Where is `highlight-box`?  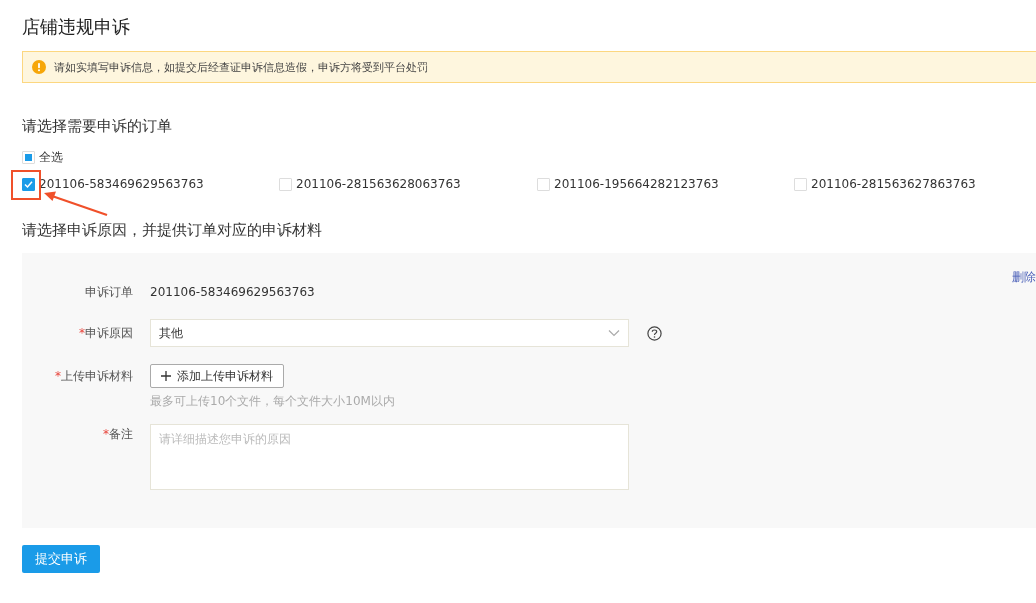
highlight-box is located at coordinates (26, 185).